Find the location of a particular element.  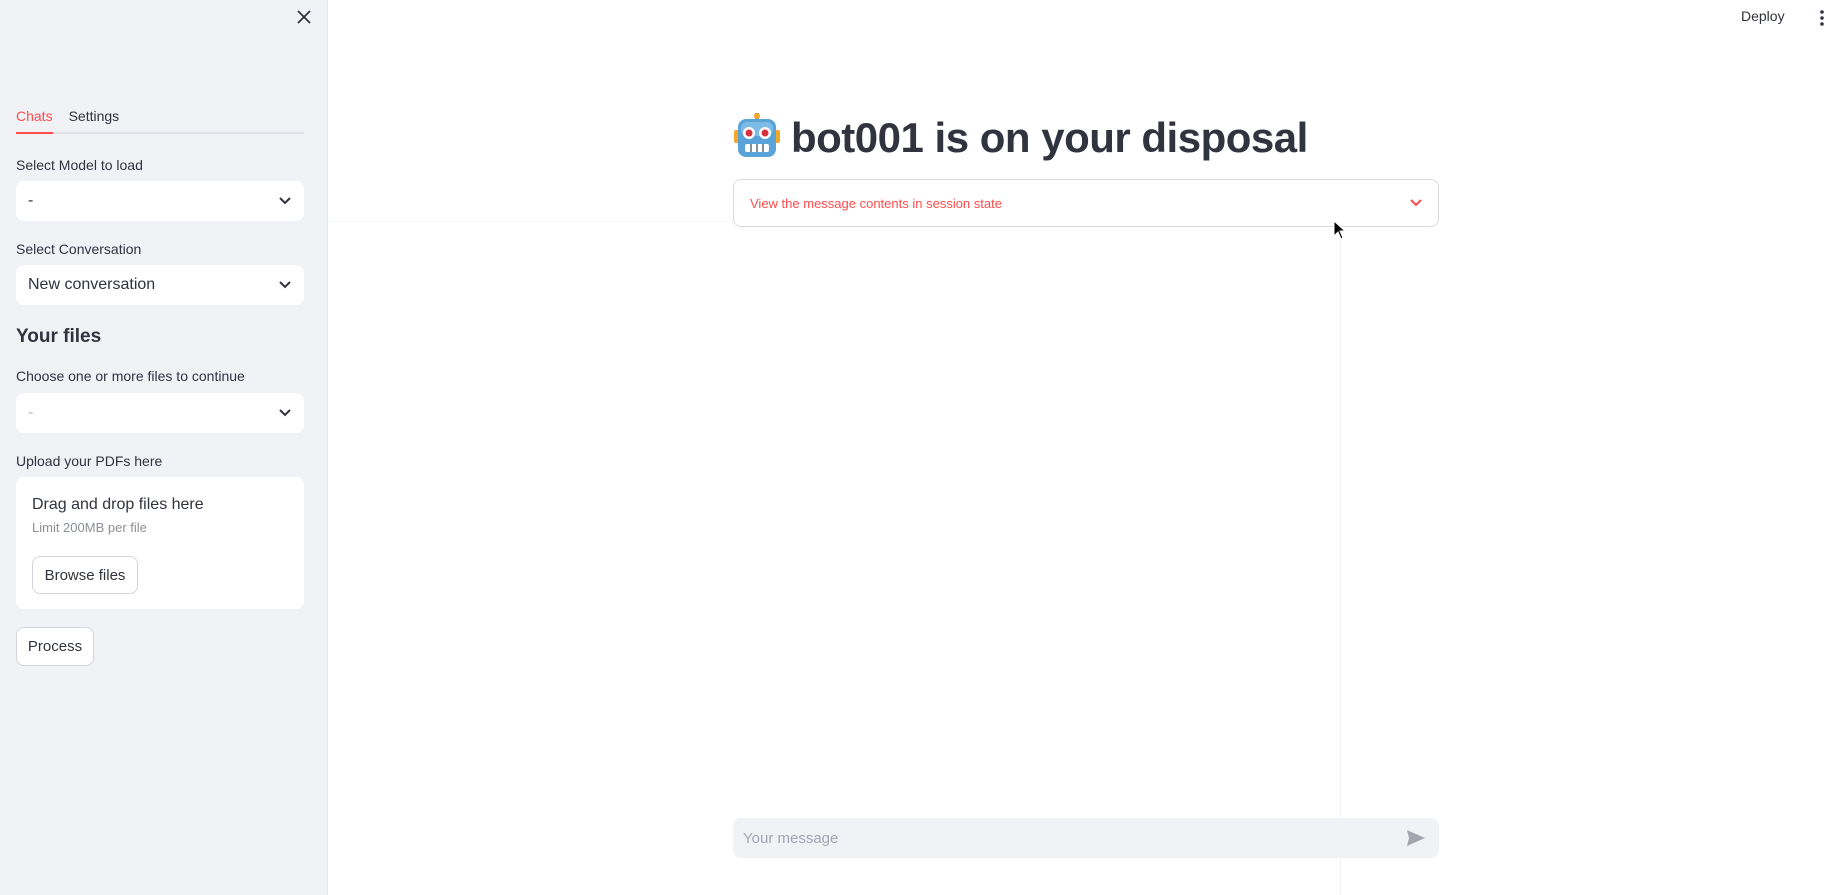

page-title: bot001 is on your disposal is located at coordinates (1020, 138).